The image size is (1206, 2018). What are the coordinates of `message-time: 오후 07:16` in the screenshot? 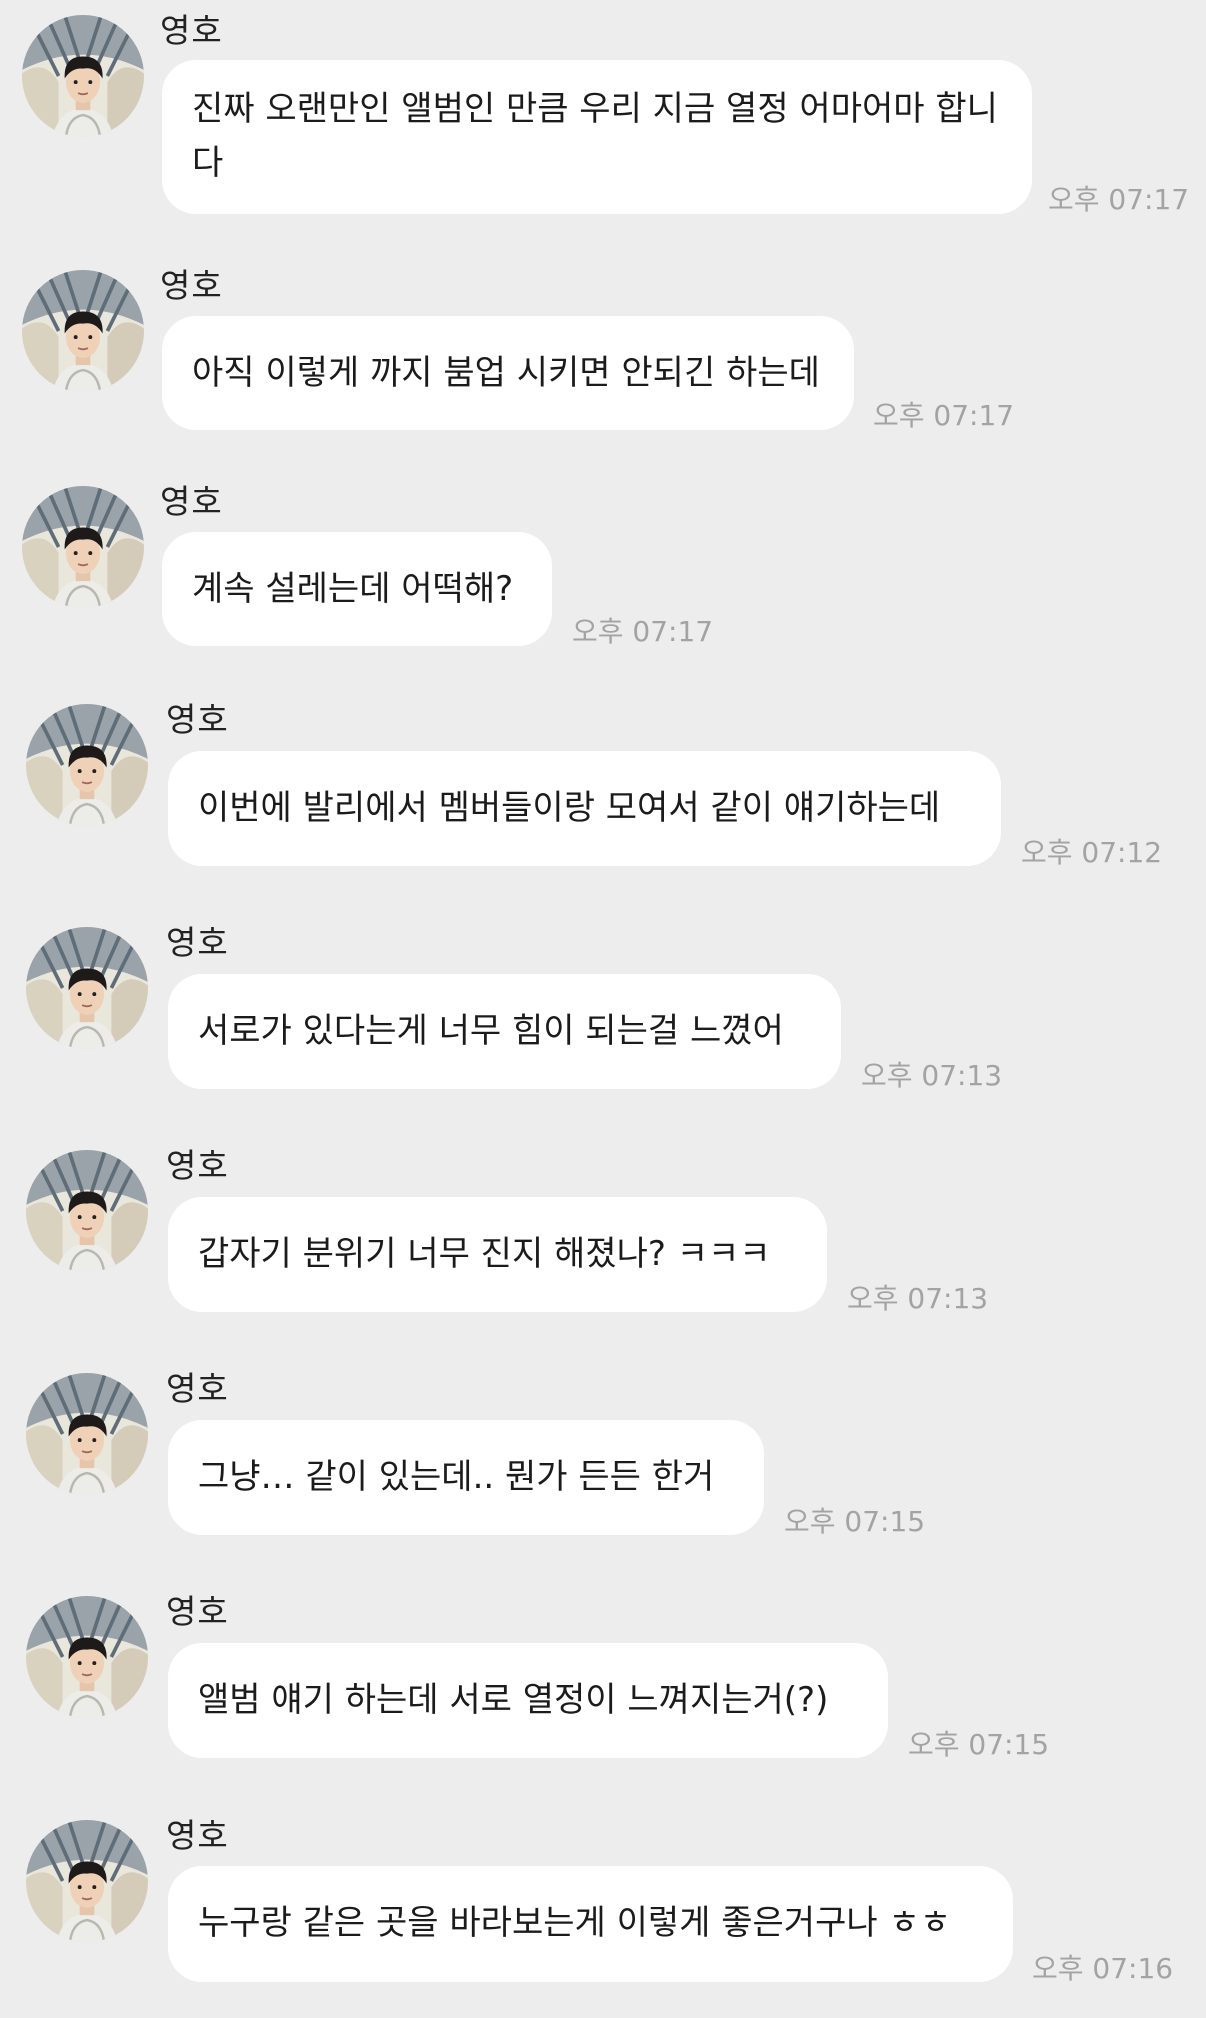 It's located at (1103, 1968).